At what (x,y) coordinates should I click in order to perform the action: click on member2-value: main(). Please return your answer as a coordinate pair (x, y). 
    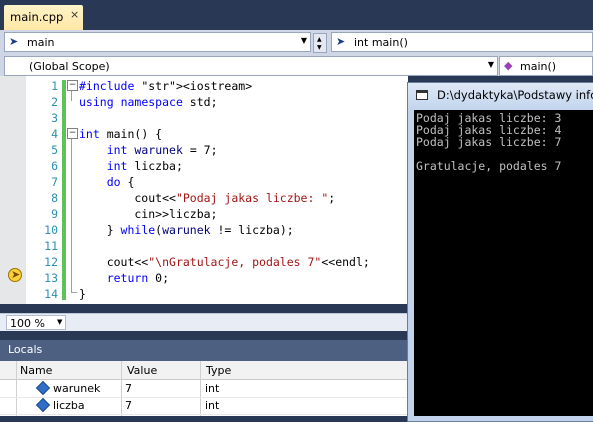
    Looking at the image, I should click on (538, 66).